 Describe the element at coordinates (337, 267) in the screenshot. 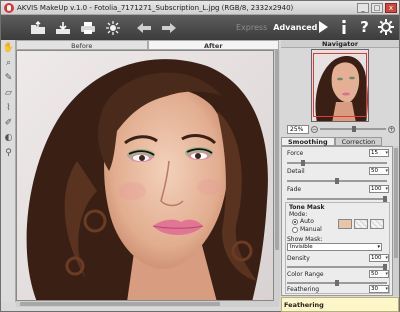

I see `density-slider` at that location.